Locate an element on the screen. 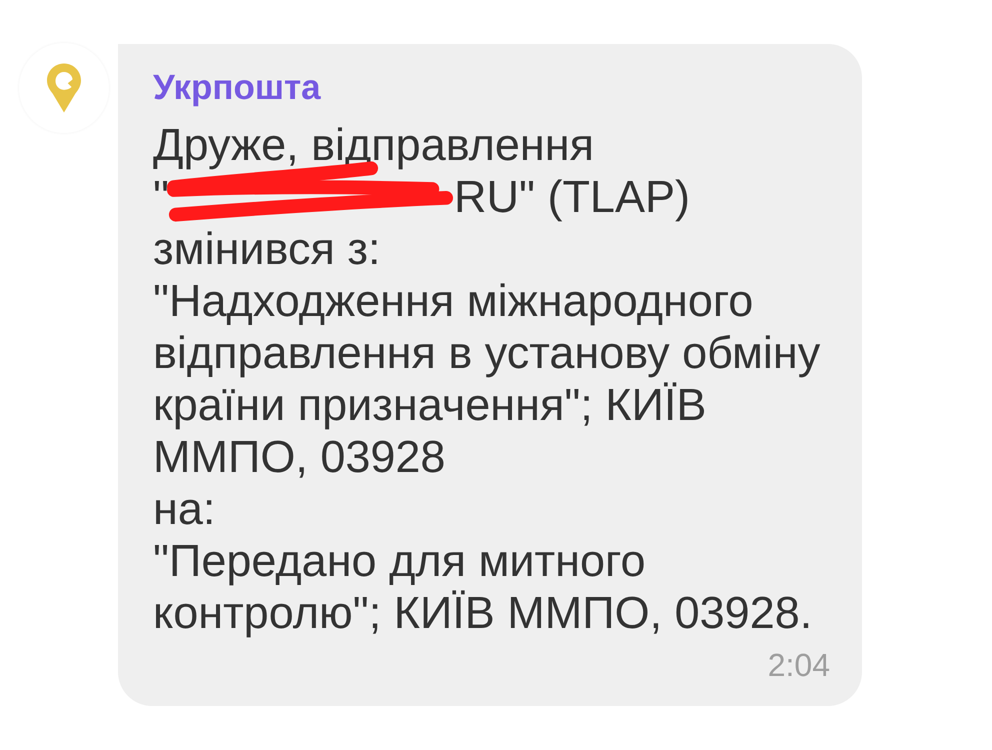 The image size is (992, 750). message-time: 2:04 is located at coordinates (799, 665).